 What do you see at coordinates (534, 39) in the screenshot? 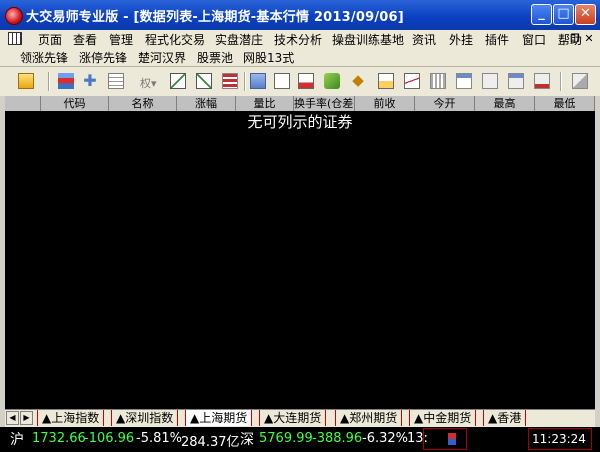
I see `menu-window: 窗口` at bounding box center [534, 39].